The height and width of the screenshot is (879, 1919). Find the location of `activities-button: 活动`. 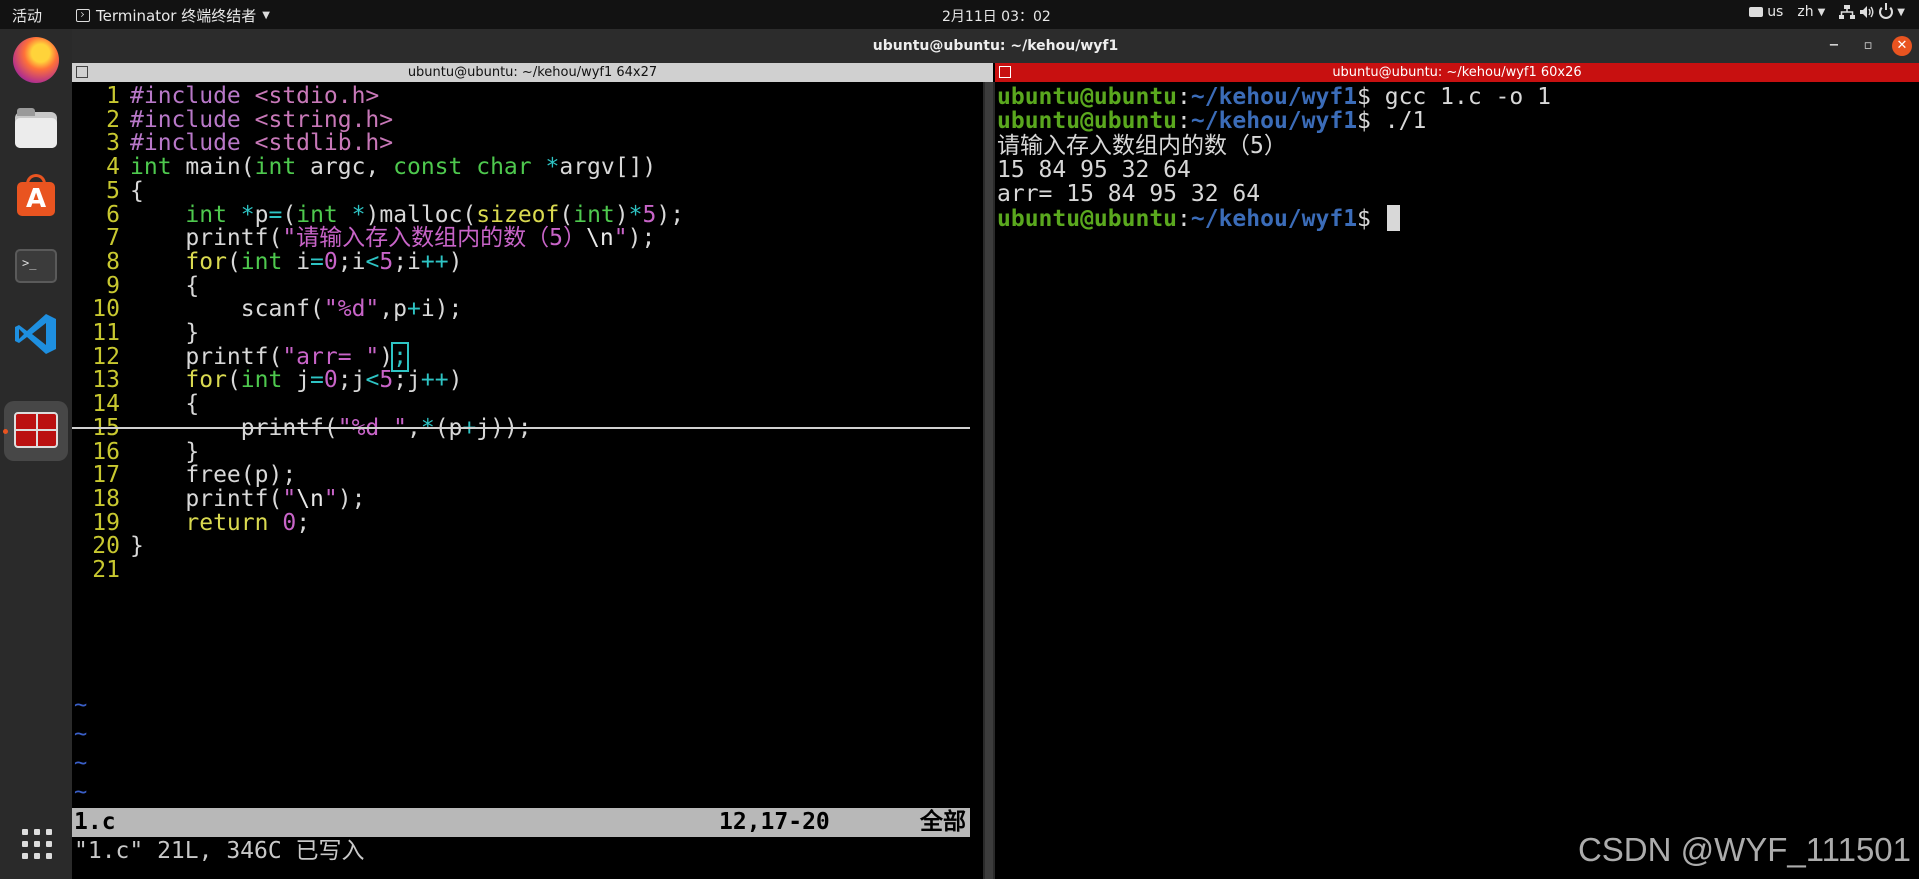

activities-button: 活动 is located at coordinates (27, 15).